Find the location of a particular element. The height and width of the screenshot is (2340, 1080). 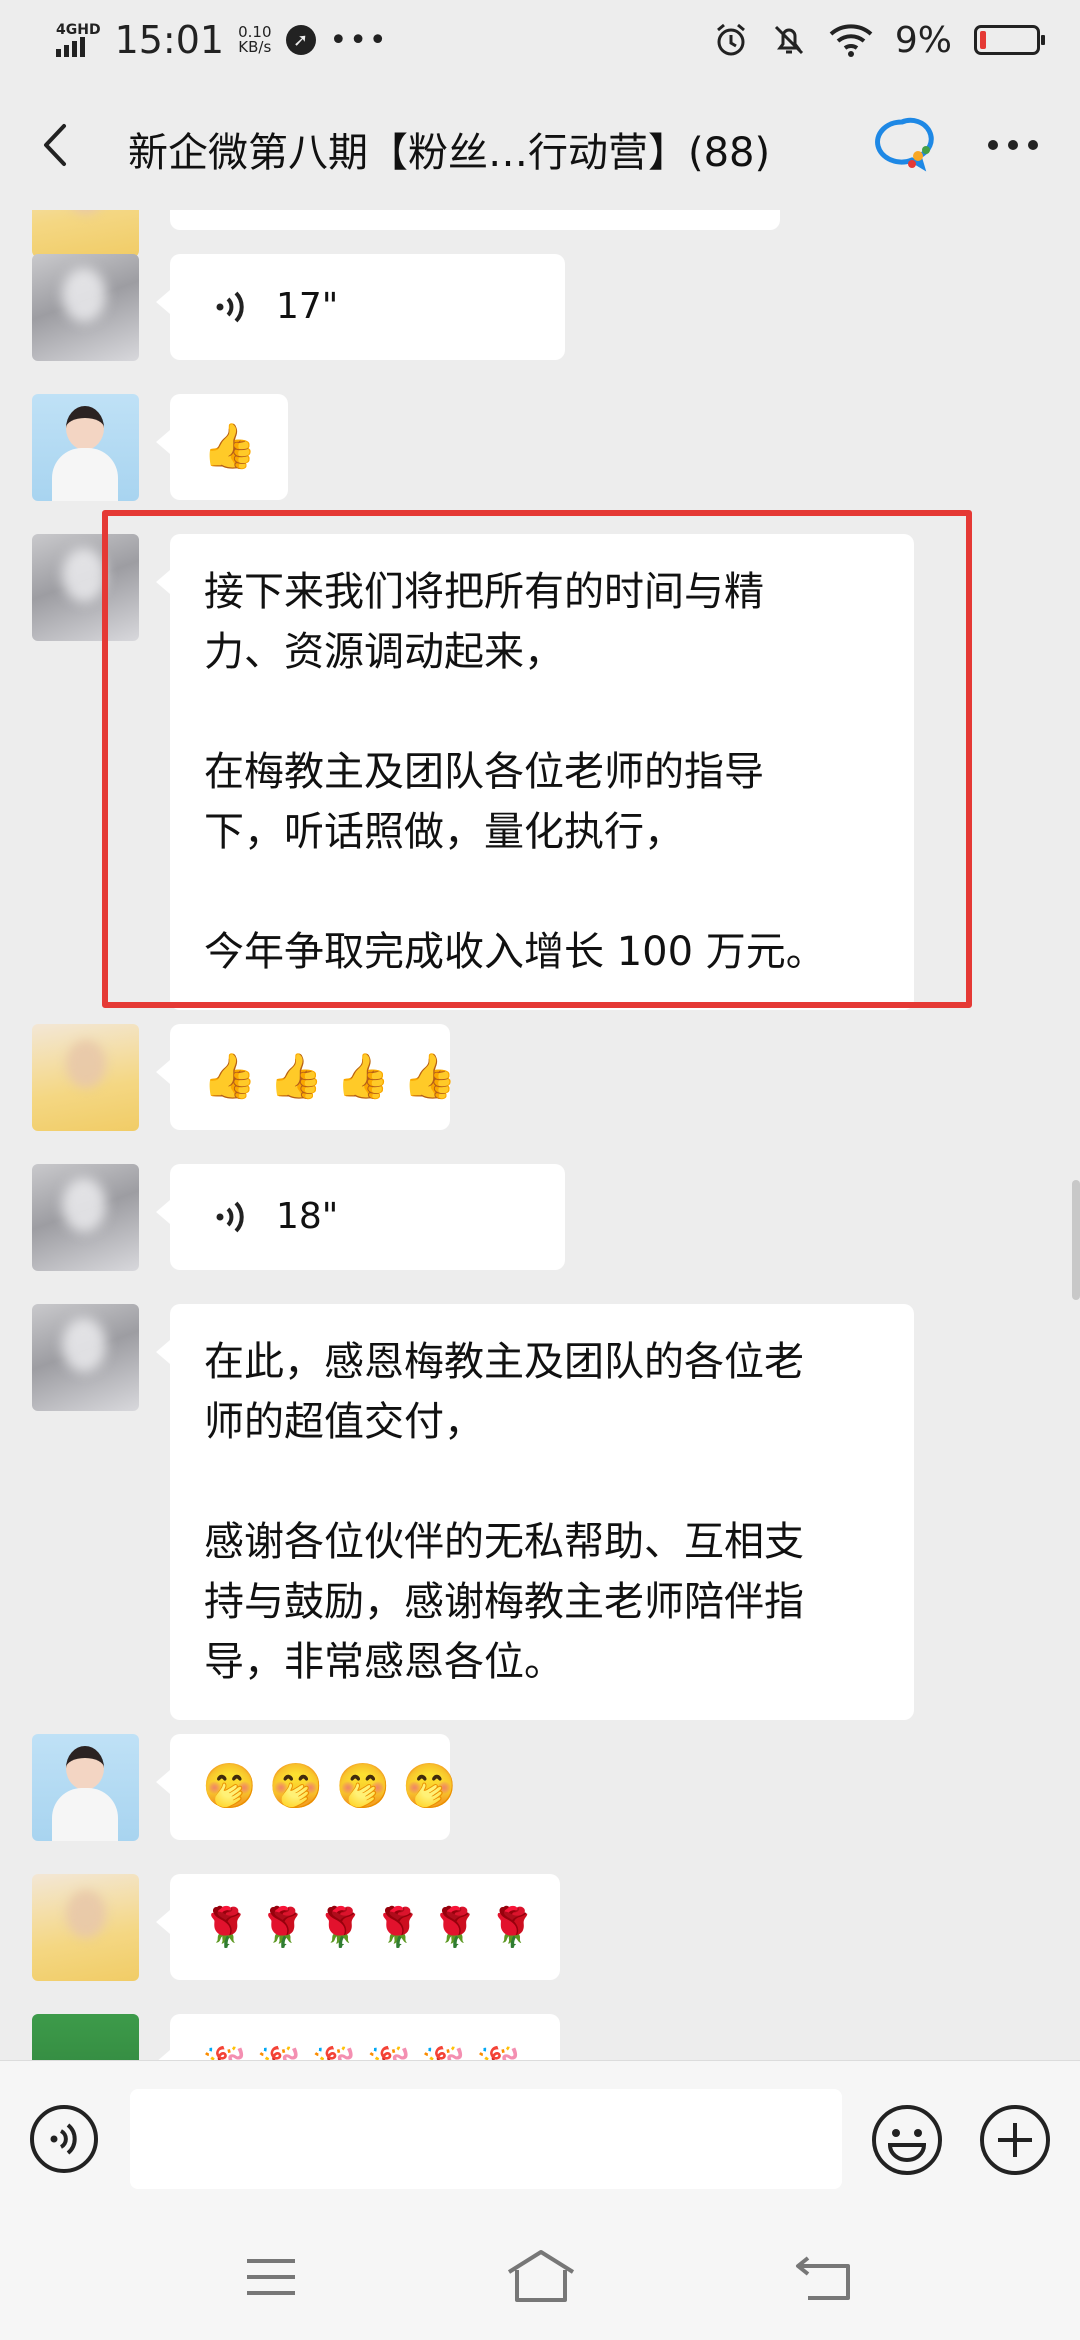

emoji-message: 🤭 🤭 🤭 🤭 is located at coordinates (306, 1787).